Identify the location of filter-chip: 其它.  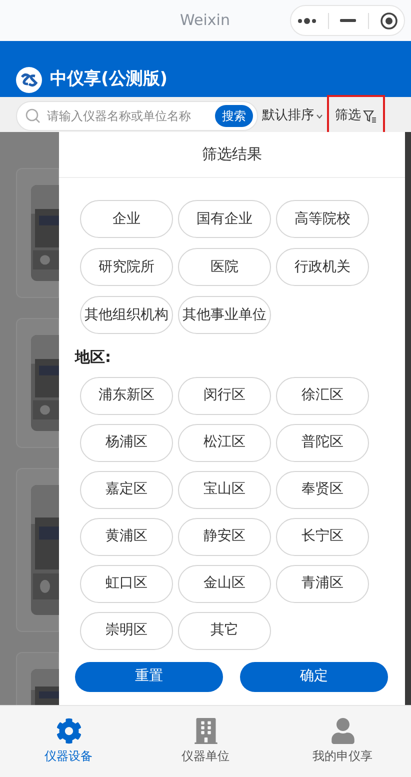
(224, 631).